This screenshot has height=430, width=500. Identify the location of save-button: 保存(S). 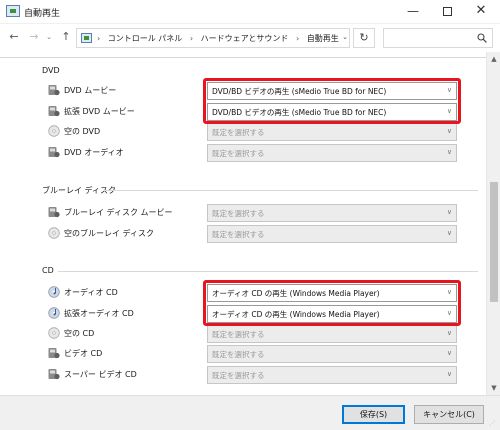
(373, 414).